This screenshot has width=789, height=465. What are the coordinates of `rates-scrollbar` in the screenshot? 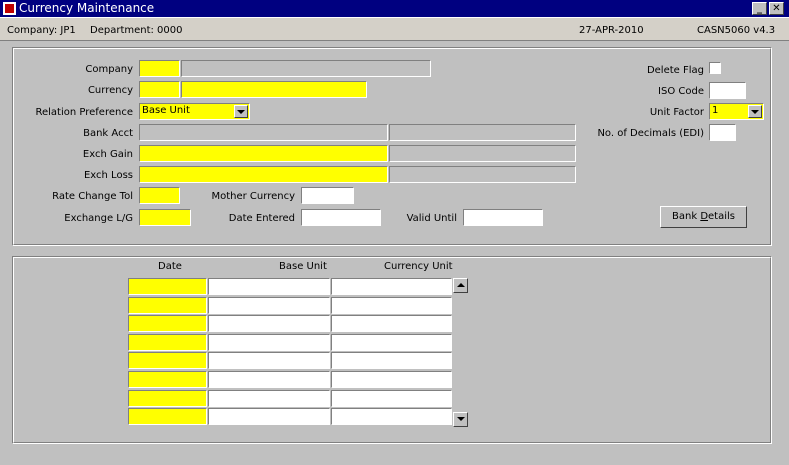 It's located at (461, 352).